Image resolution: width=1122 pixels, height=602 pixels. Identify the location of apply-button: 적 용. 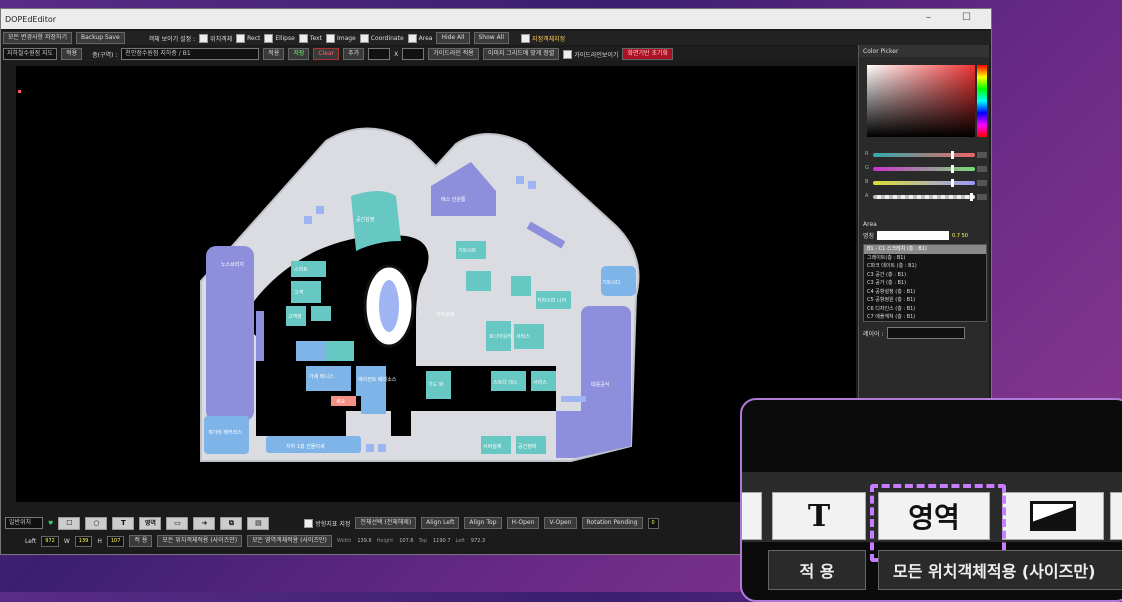
(141, 541).